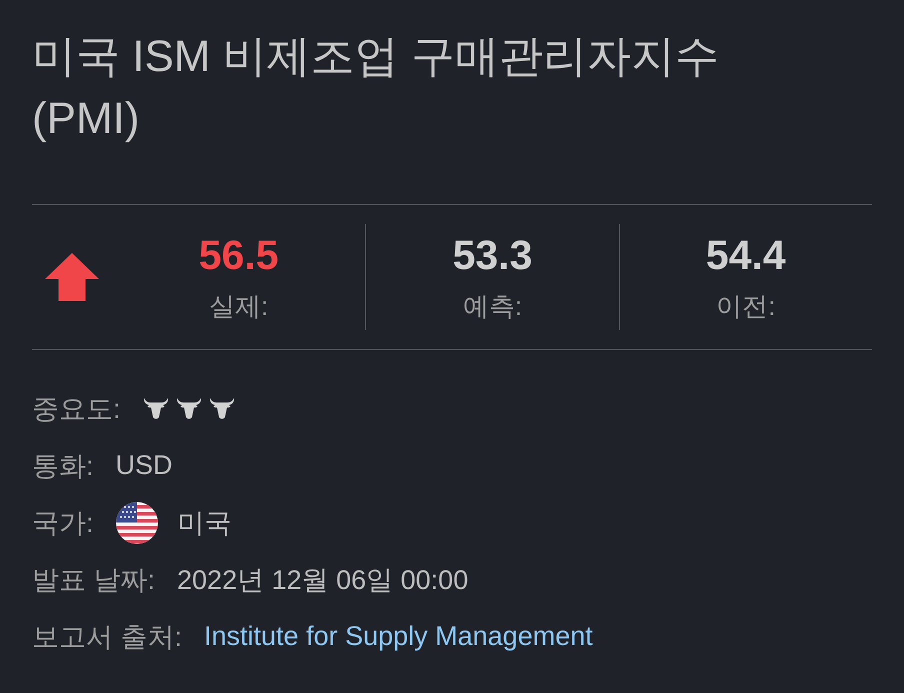 The width and height of the screenshot is (904, 693). What do you see at coordinates (63, 466) in the screenshot?
I see `detail-label: 통화:` at bounding box center [63, 466].